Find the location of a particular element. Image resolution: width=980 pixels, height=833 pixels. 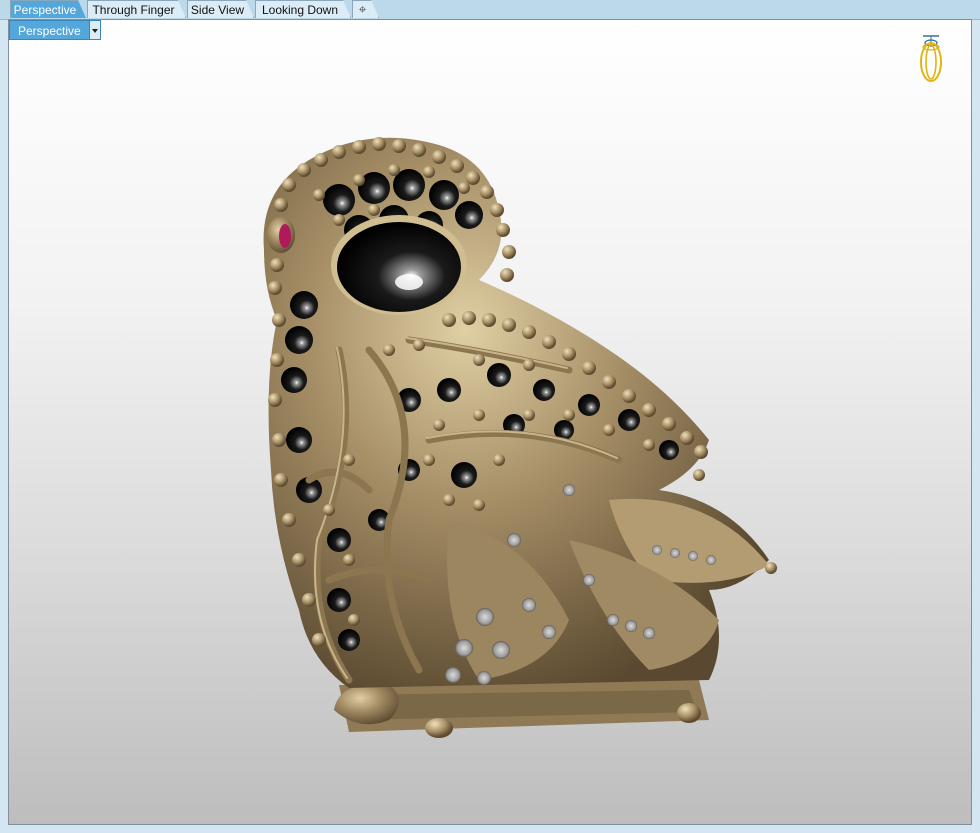

add-tab-button: ⌖ is located at coordinates (365, 9).